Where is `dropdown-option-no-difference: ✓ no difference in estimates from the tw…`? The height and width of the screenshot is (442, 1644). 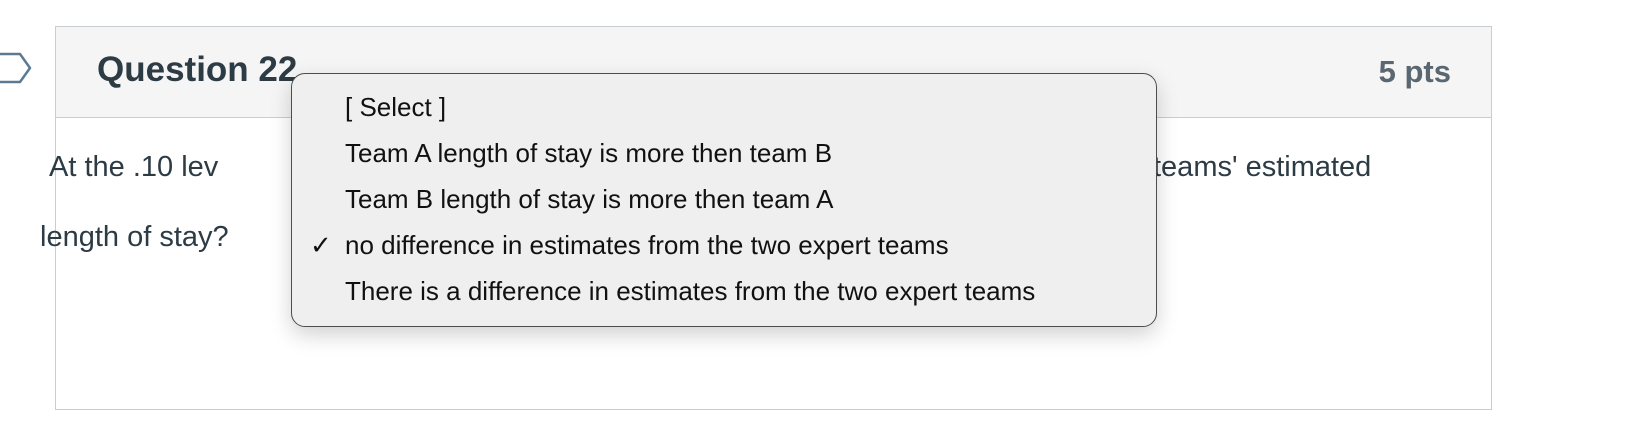
dropdown-option-no-difference: ✓ no difference in estimates from the tw… is located at coordinates (724, 247).